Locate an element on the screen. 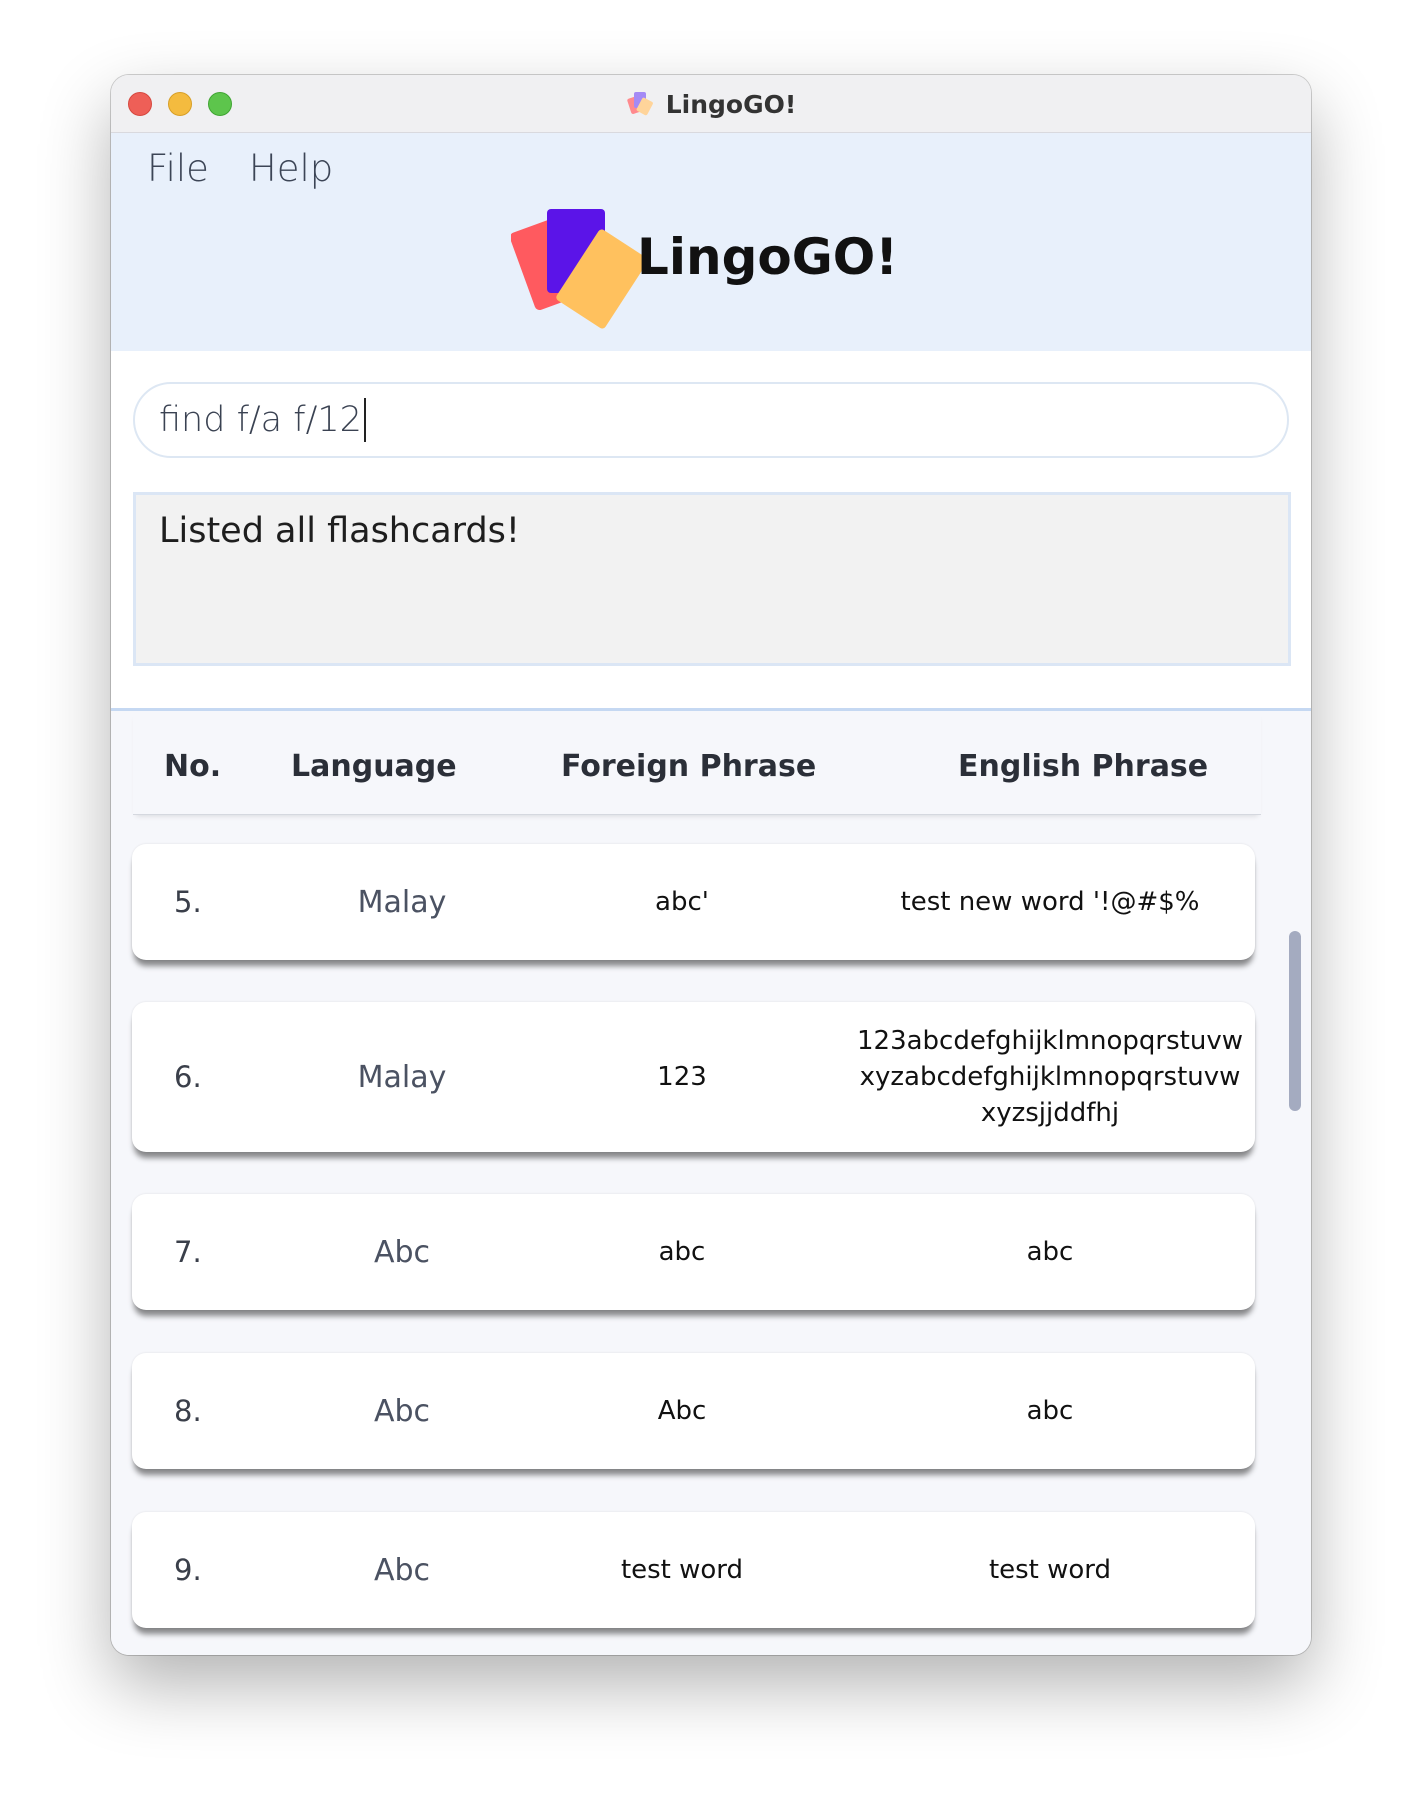 Image resolution: width=1424 pixels, height=1802 pixels. menu-bar: File Help is located at coordinates (240, 168).